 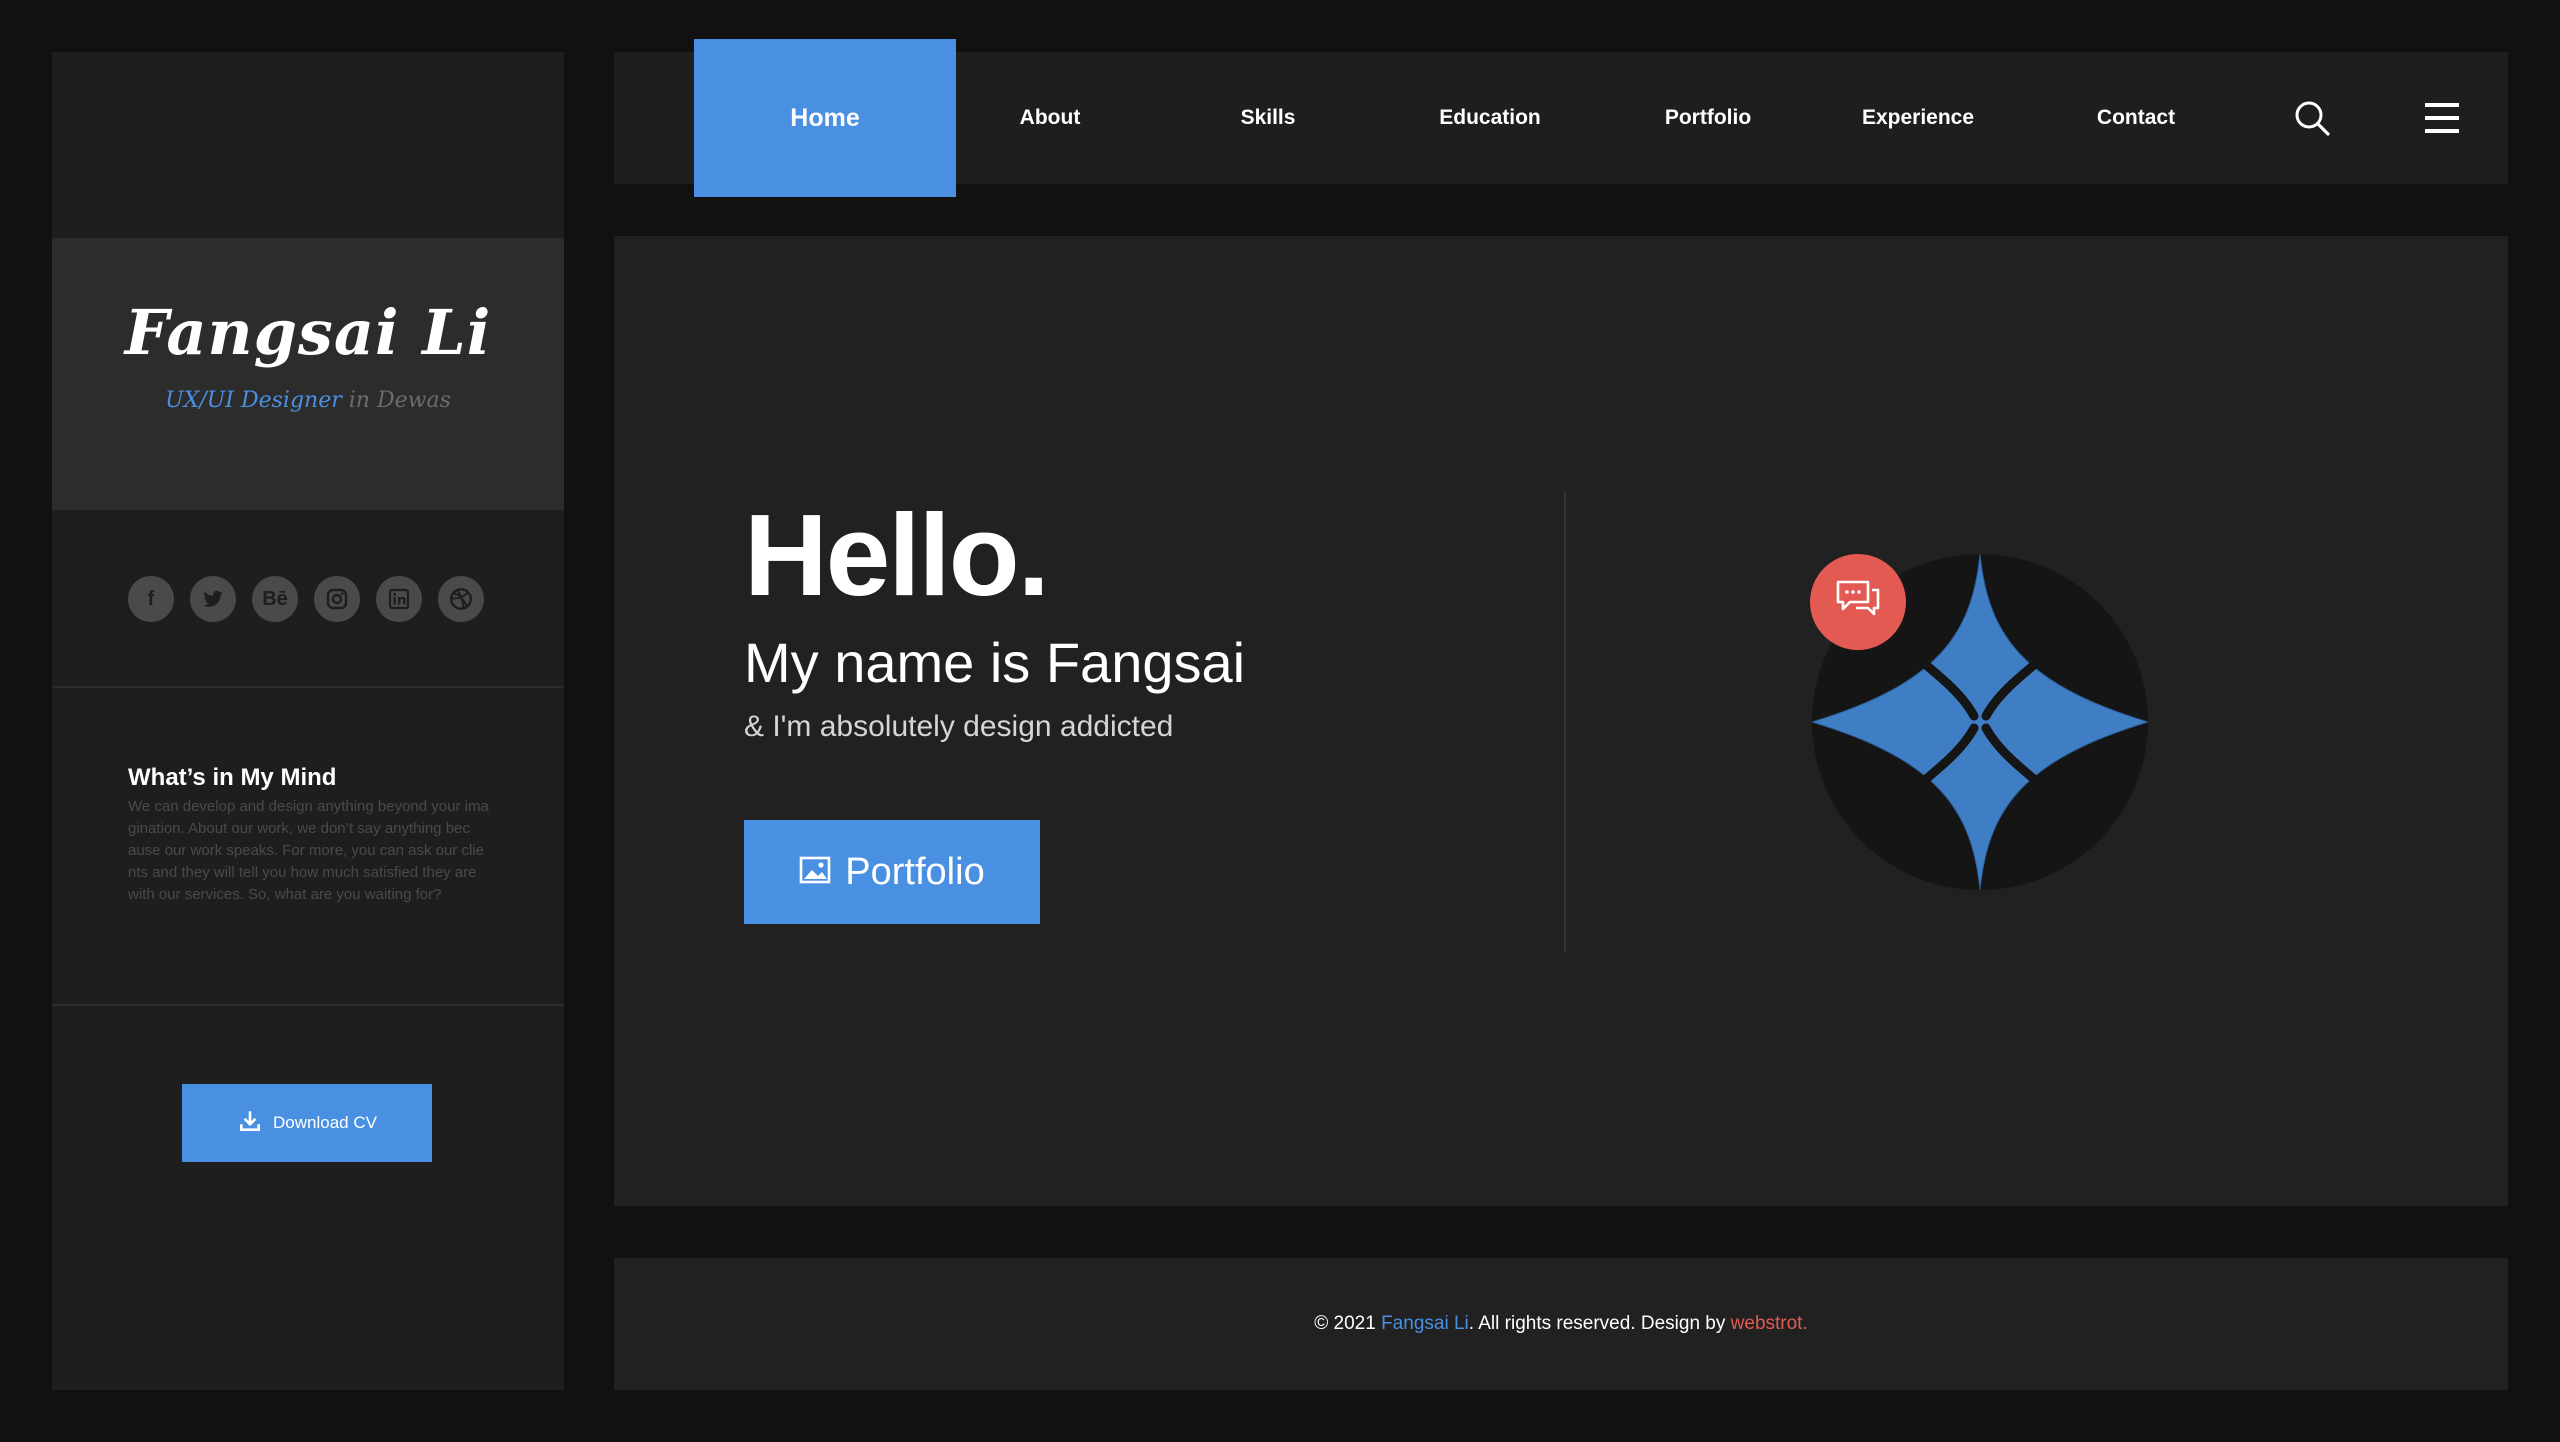 What do you see at coordinates (2312, 118) in the screenshot?
I see `search-icon` at bounding box center [2312, 118].